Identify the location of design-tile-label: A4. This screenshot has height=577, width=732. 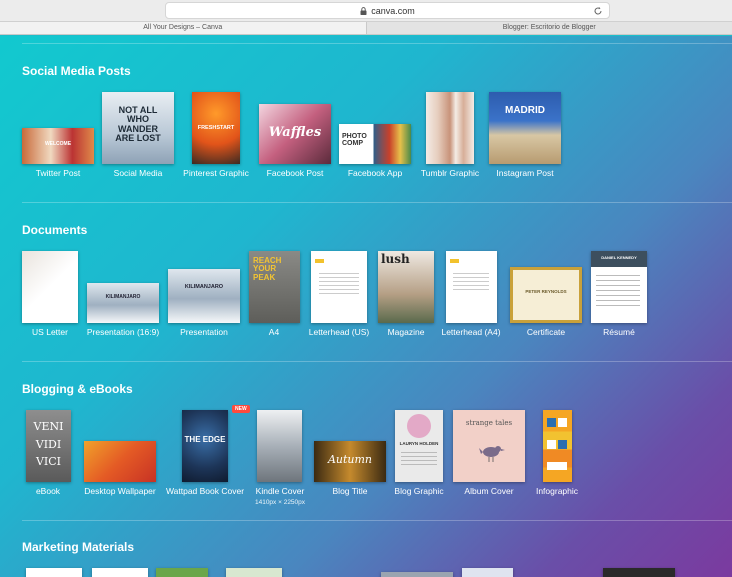
(274, 332).